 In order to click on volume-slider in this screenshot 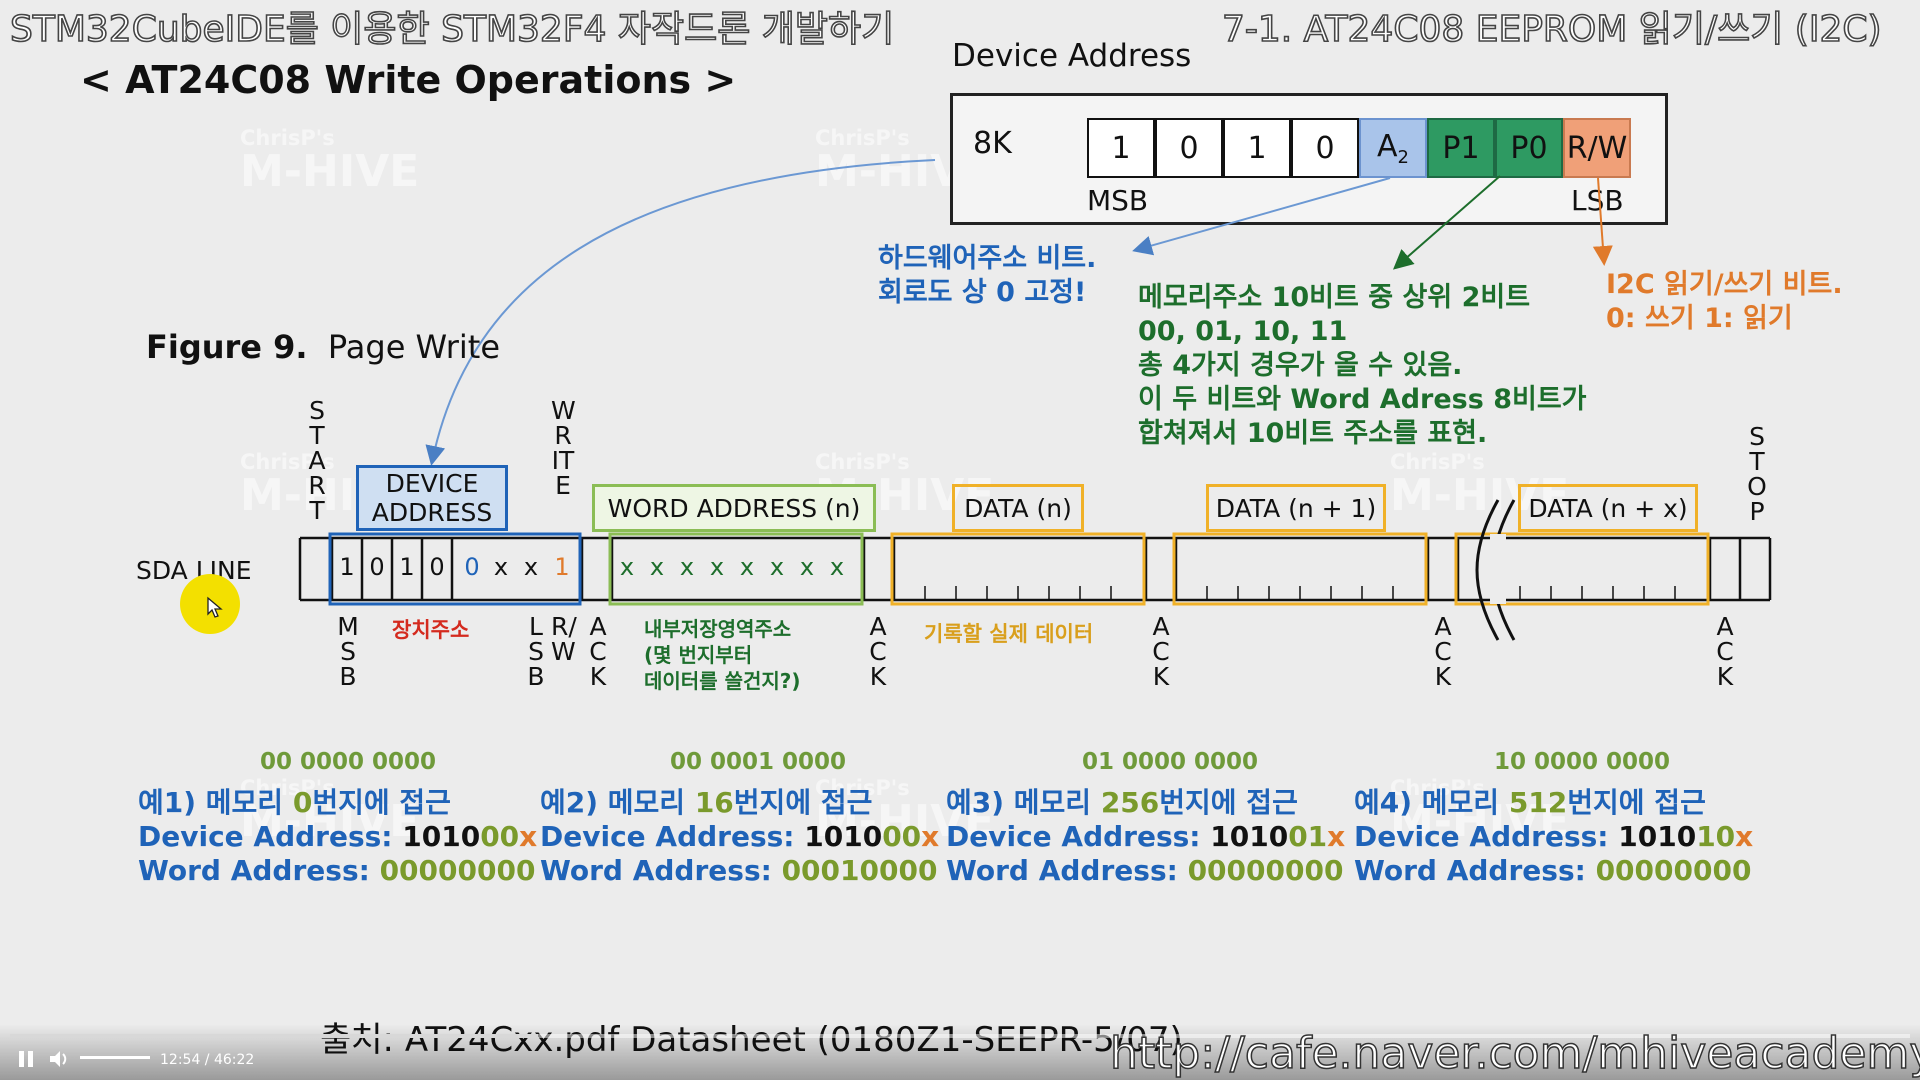, I will do `click(115, 1057)`.